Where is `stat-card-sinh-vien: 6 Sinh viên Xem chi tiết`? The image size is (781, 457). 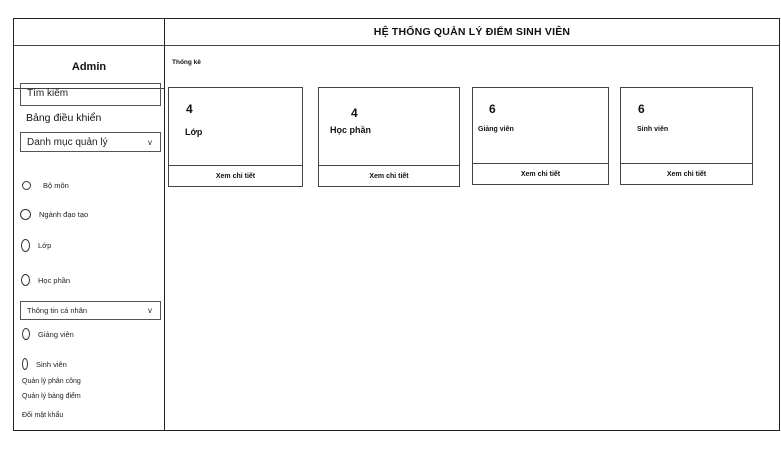 stat-card-sinh-vien: 6 Sinh viên Xem chi tiết is located at coordinates (686, 136).